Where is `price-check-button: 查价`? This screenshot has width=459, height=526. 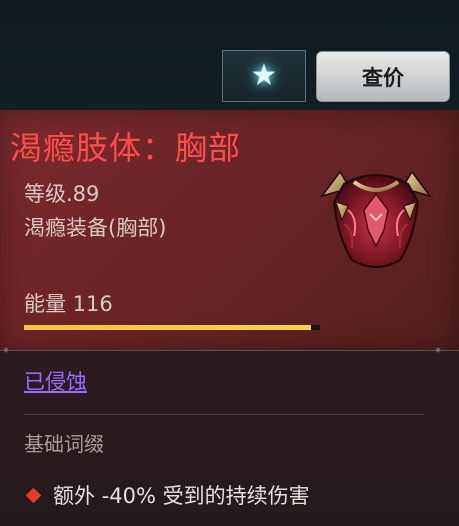 price-check-button: 查价 is located at coordinates (383, 76).